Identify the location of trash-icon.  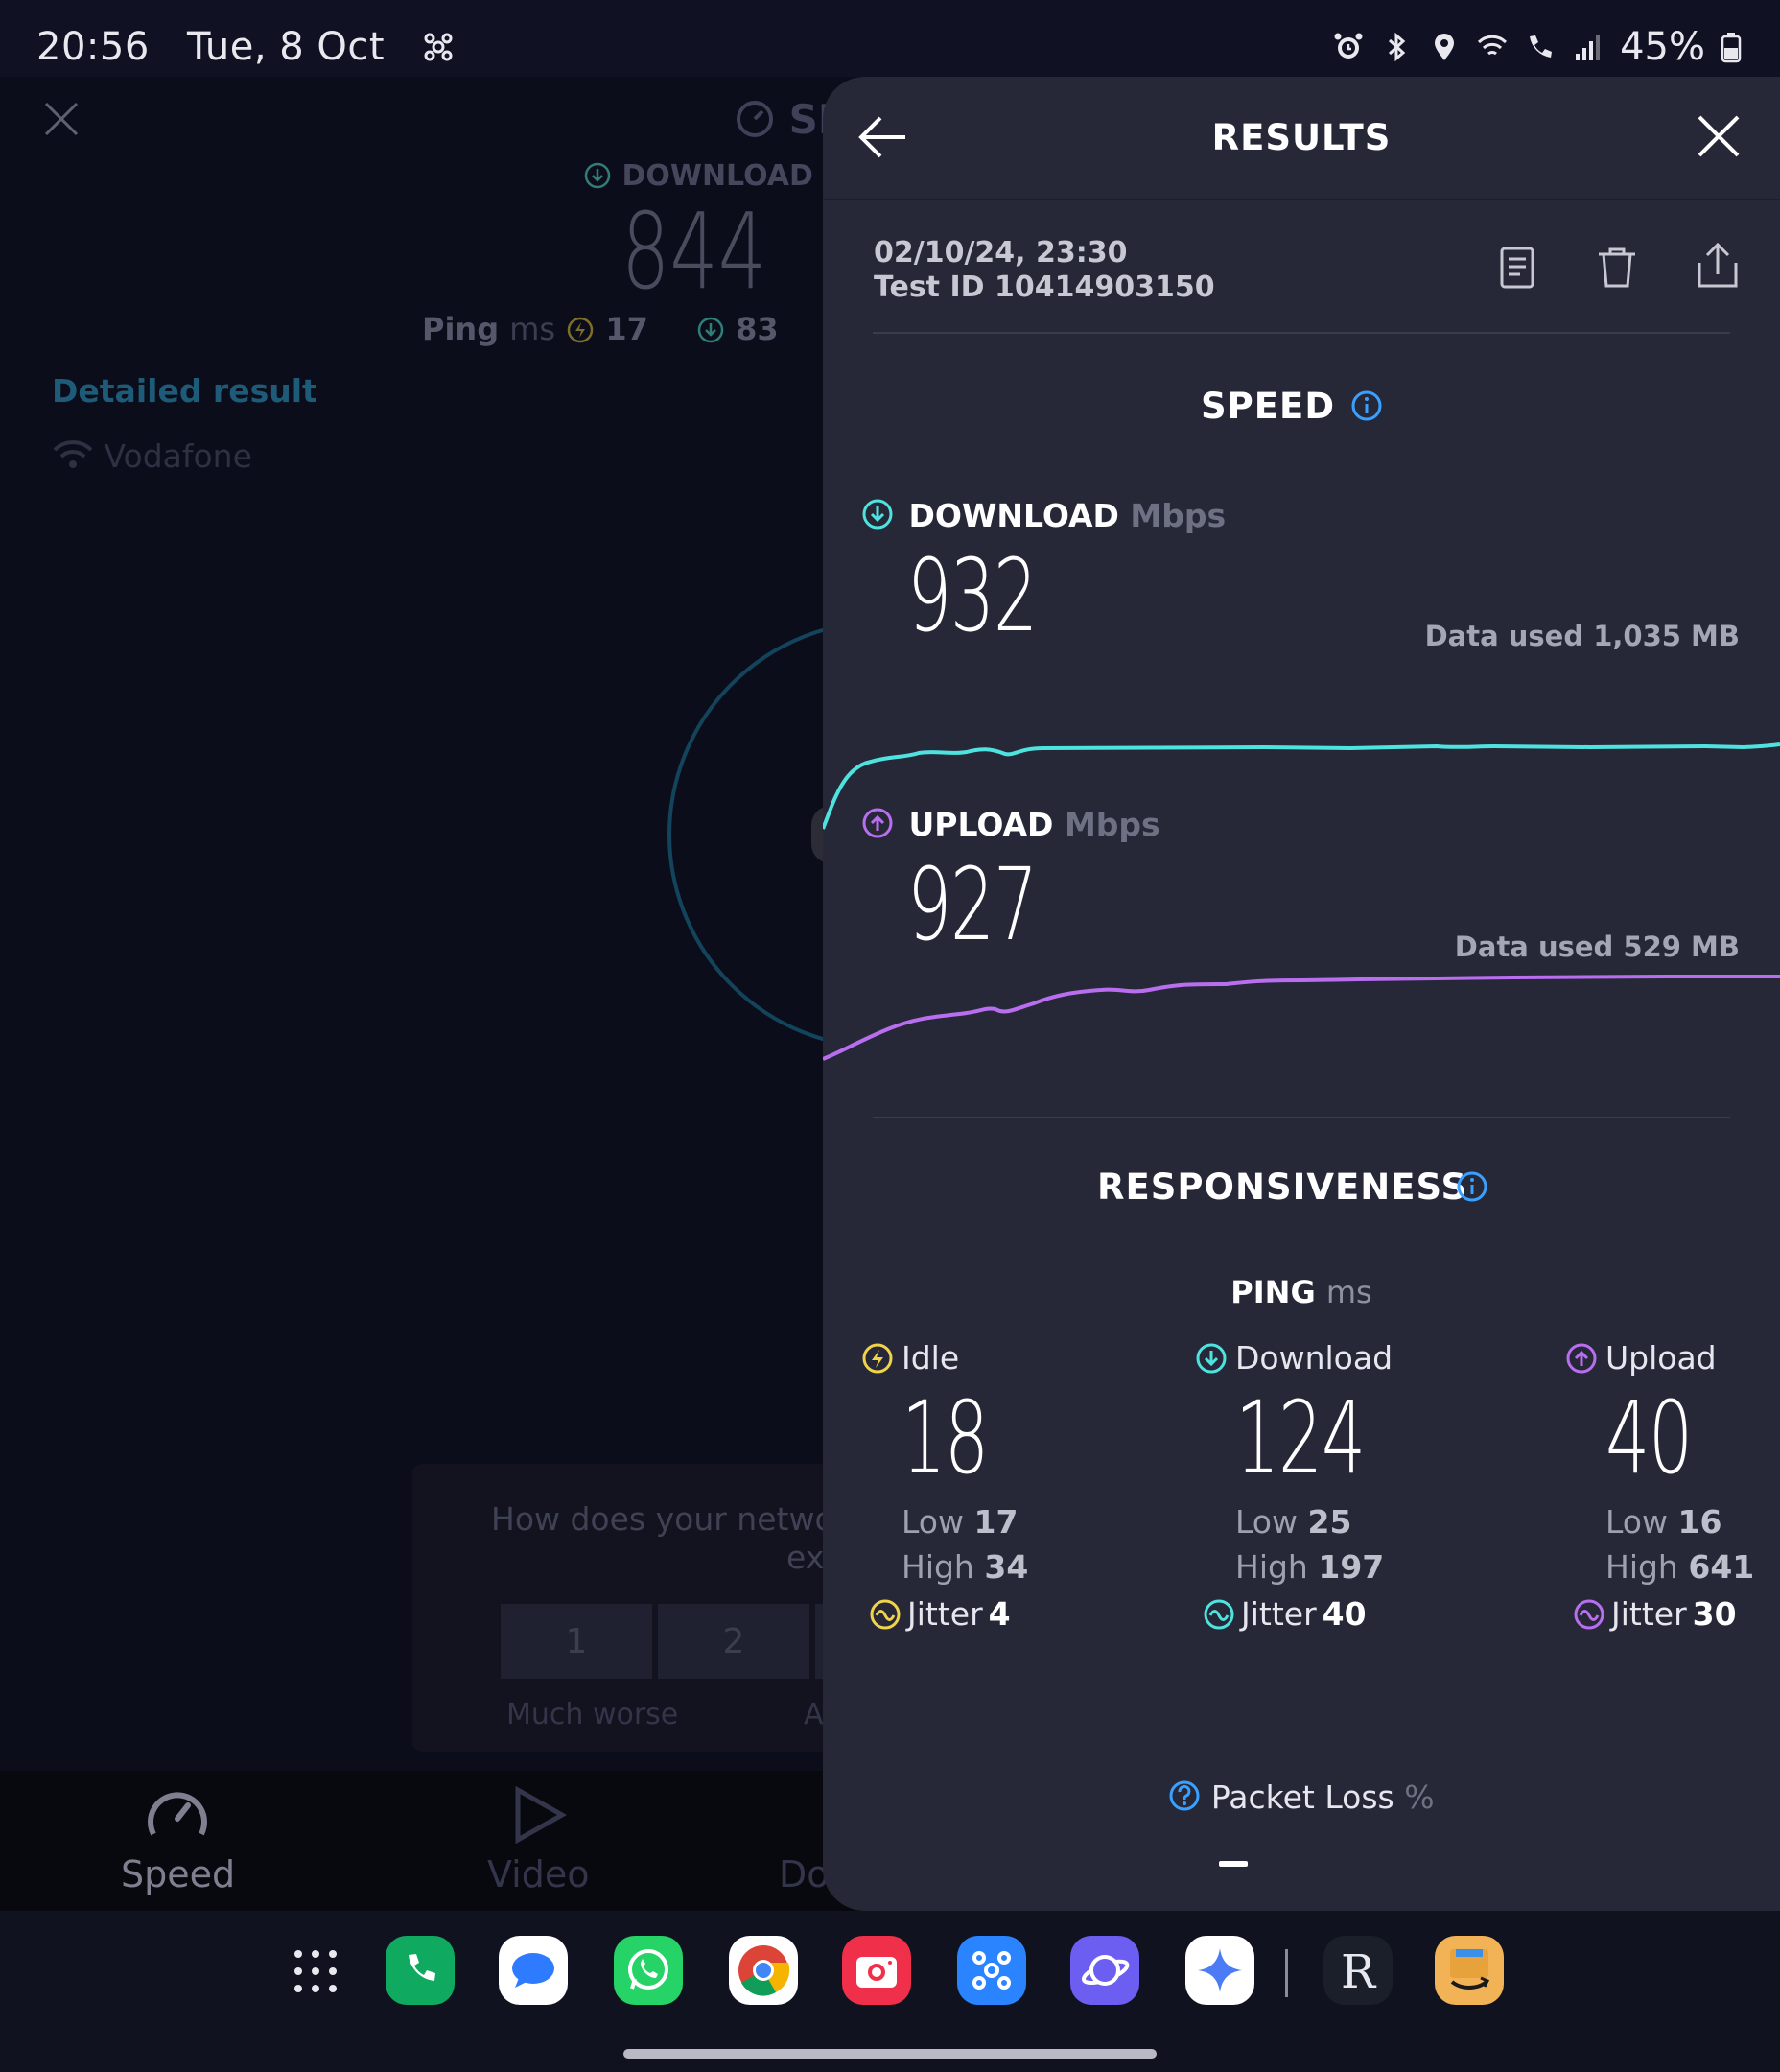
(1617, 268).